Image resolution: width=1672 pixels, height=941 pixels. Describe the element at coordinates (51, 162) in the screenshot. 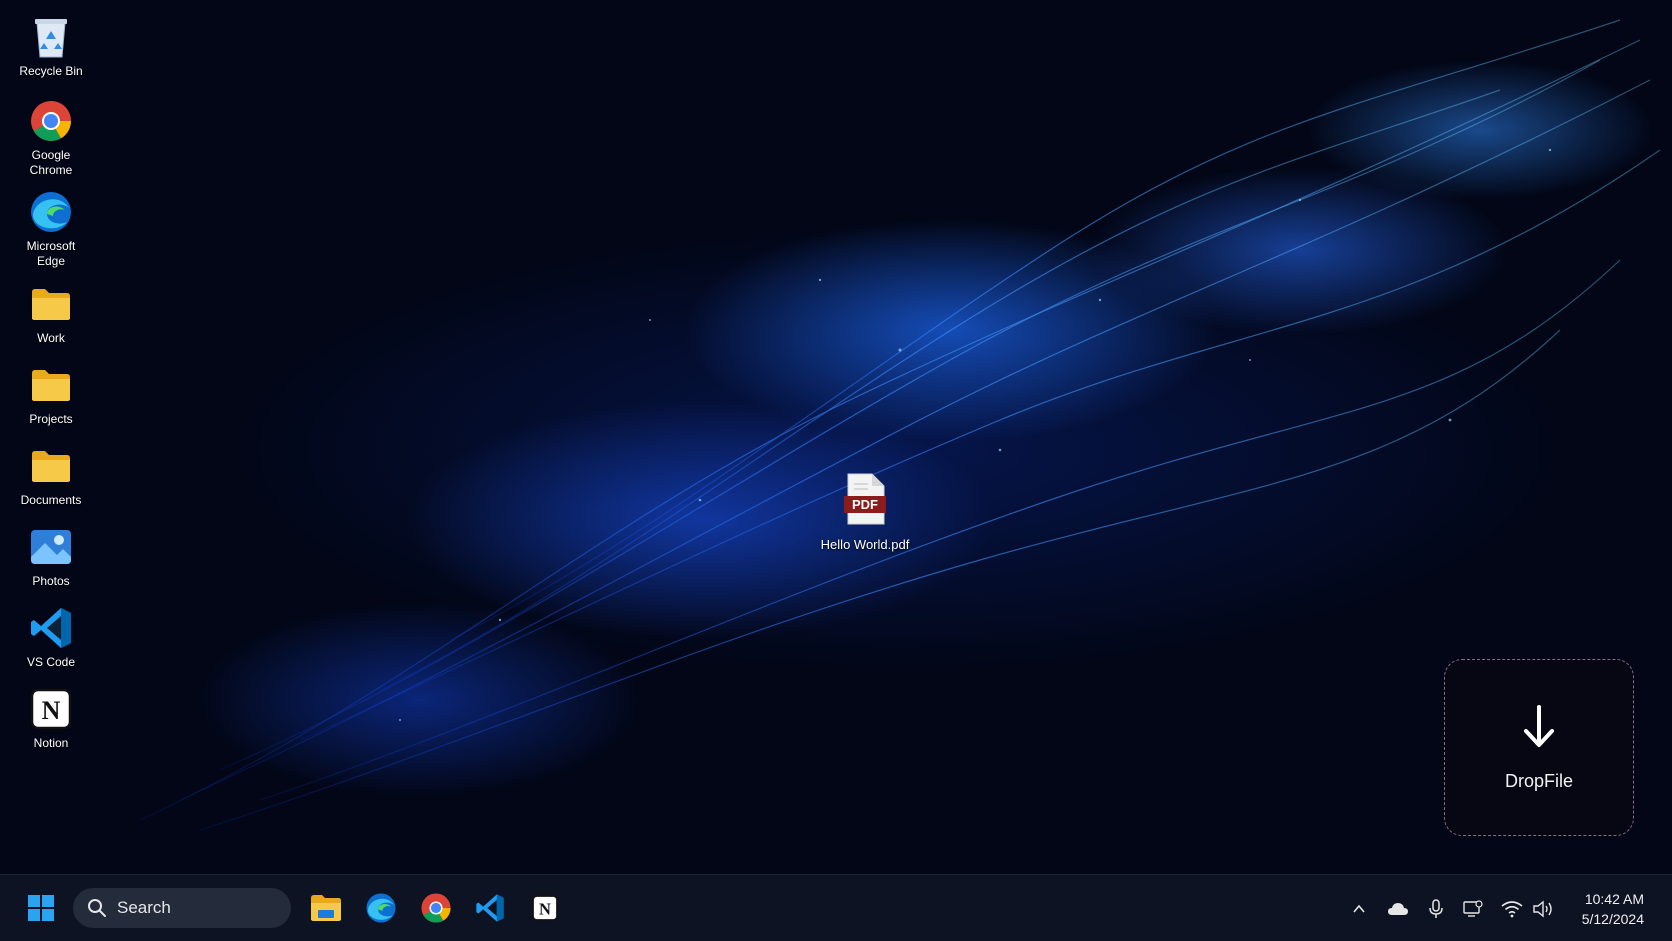

I see `desktop-icon-label: Google Chrome` at that location.